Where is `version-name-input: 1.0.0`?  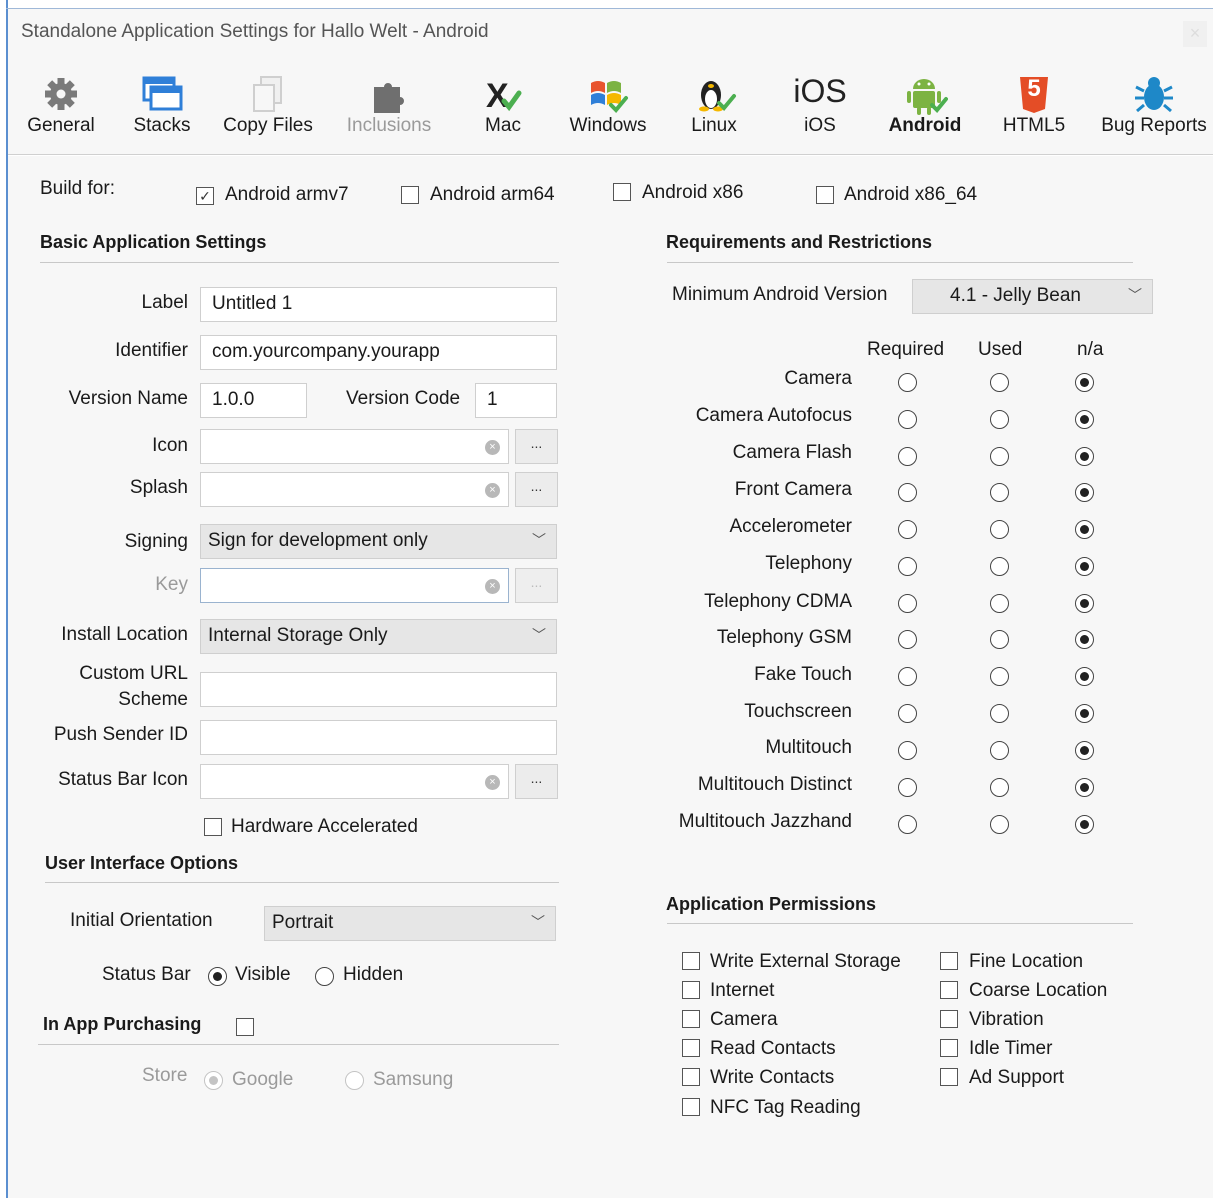
version-name-input: 1.0.0 is located at coordinates (253, 400).